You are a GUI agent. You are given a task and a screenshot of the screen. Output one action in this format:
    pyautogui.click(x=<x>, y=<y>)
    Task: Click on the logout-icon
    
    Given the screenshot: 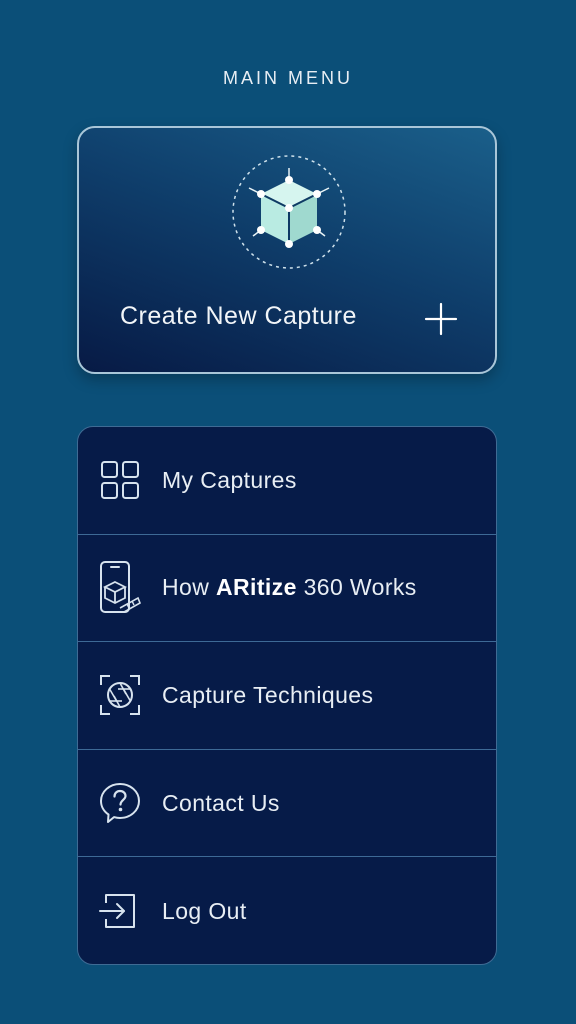 What is the action you would take?
    pyautogui.click(x=120, y=911)
    